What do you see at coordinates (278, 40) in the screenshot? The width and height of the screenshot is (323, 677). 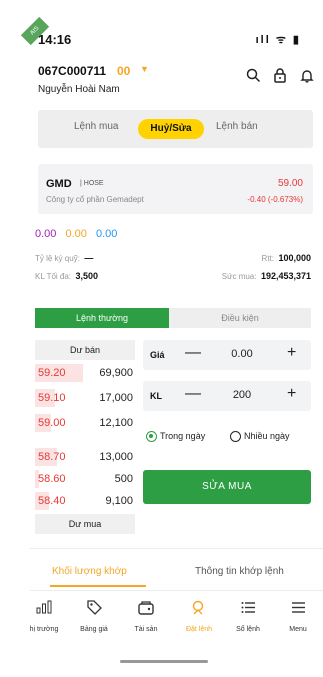 I see `status-icons: ıll ᯤ ▮` at bounding box center [278, 40].